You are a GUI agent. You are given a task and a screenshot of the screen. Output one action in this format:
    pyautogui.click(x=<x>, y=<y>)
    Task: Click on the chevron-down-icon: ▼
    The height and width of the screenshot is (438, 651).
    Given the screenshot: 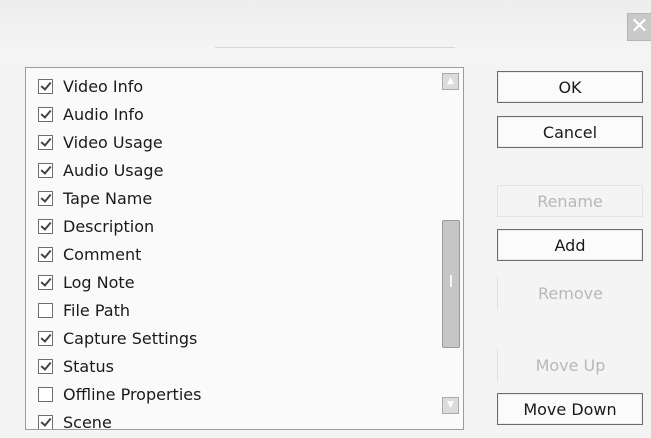 What is the action you would take?
    pyautogui.click(x=450, y=405)
    